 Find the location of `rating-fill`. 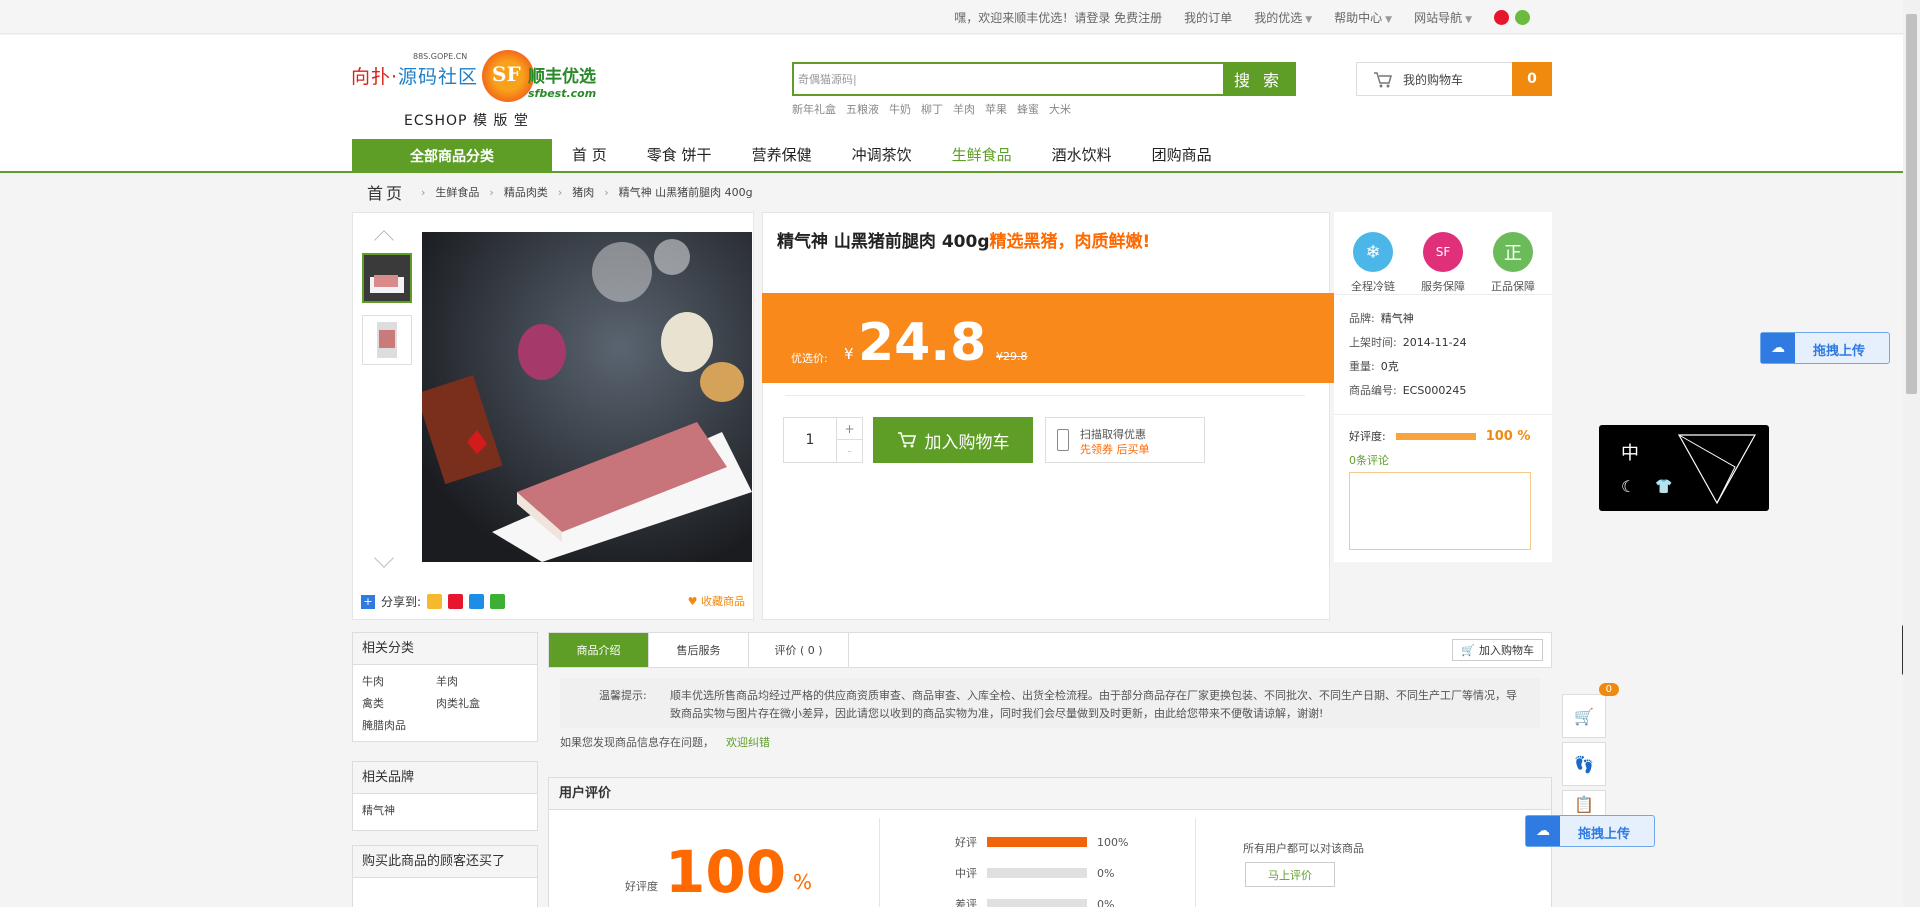

rating-fill is located at coordinates (1037, 842).